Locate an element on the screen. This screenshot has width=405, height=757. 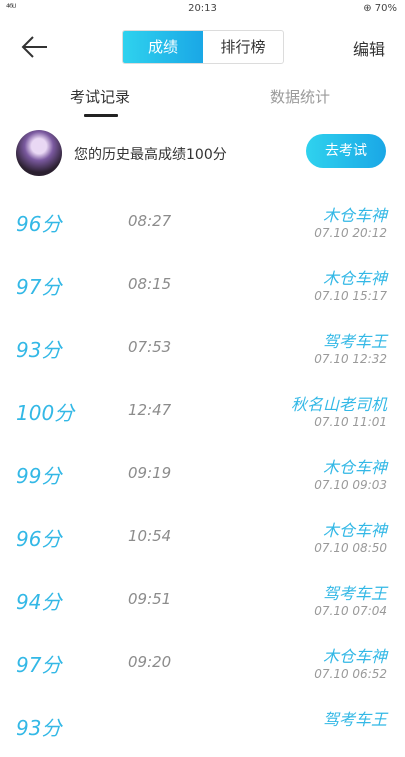
best-score-text: 您的历史最高成绩100分 is located at coordinates (150, 155).